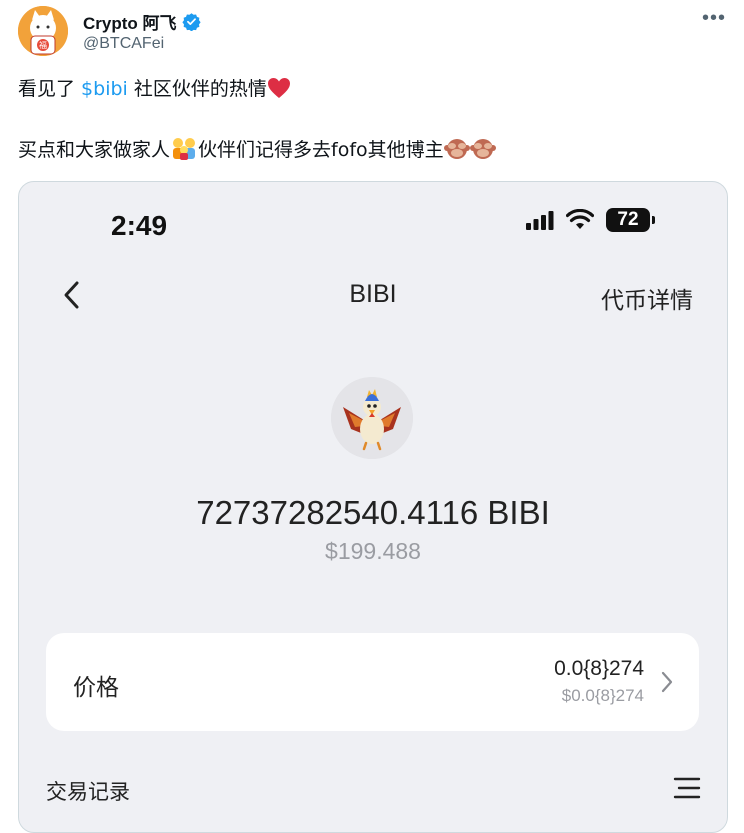 The height and width of the screenshot is (833, 744). I want to click on cashtag-link: $bibi, so click(104, 89).